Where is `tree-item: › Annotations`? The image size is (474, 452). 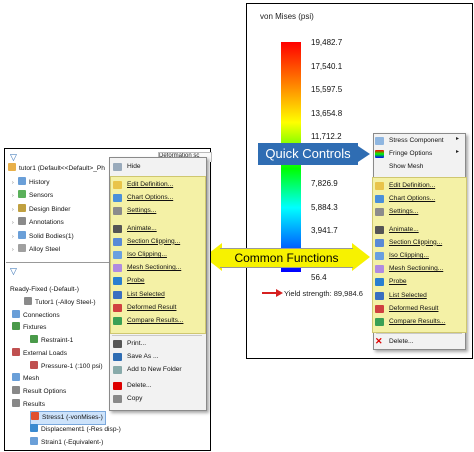 tree-item: › Annotations is located at coordinates (38, 223).